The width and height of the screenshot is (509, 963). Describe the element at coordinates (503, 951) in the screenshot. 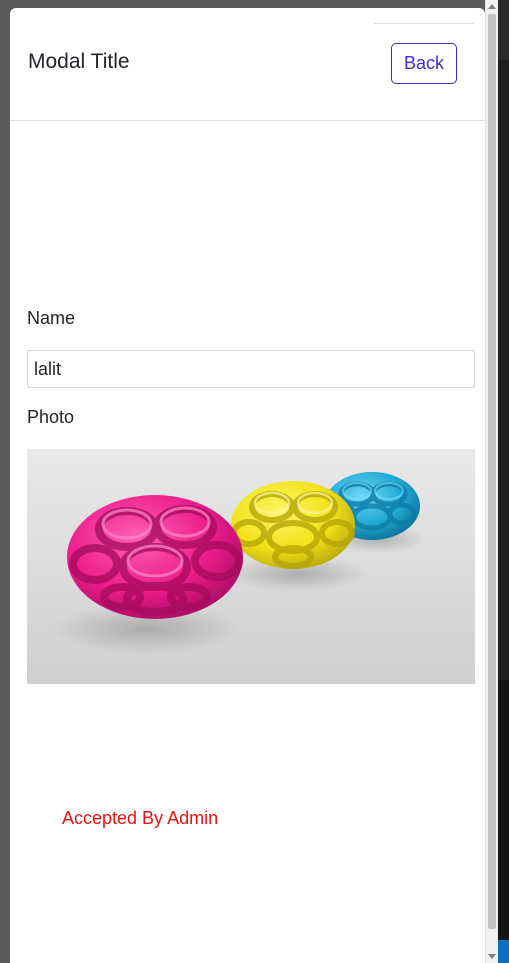

I see `status-bar` at that location.